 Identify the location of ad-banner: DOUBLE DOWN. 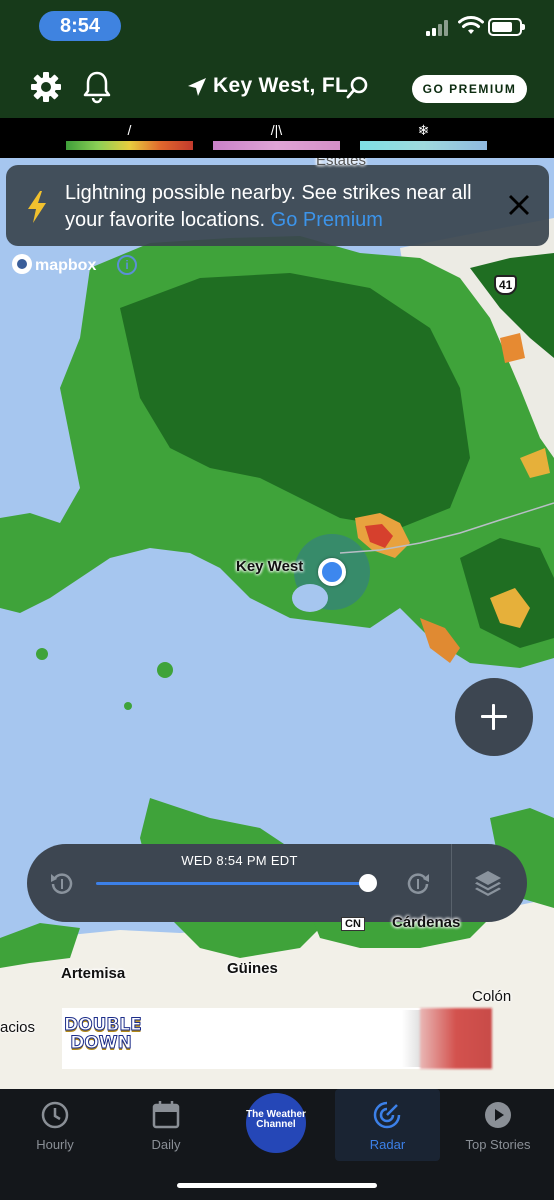
(277, 1038).